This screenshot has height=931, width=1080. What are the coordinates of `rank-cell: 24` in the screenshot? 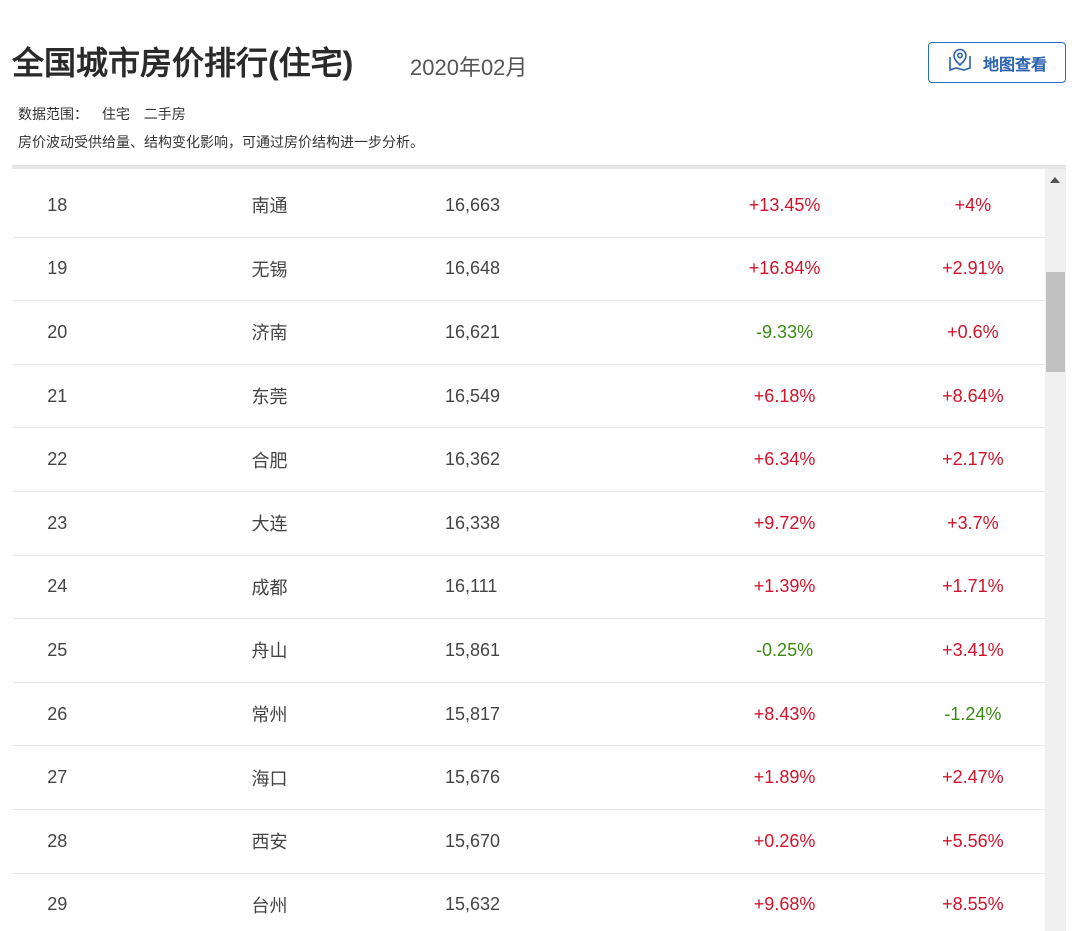 It's located at (57, 586).